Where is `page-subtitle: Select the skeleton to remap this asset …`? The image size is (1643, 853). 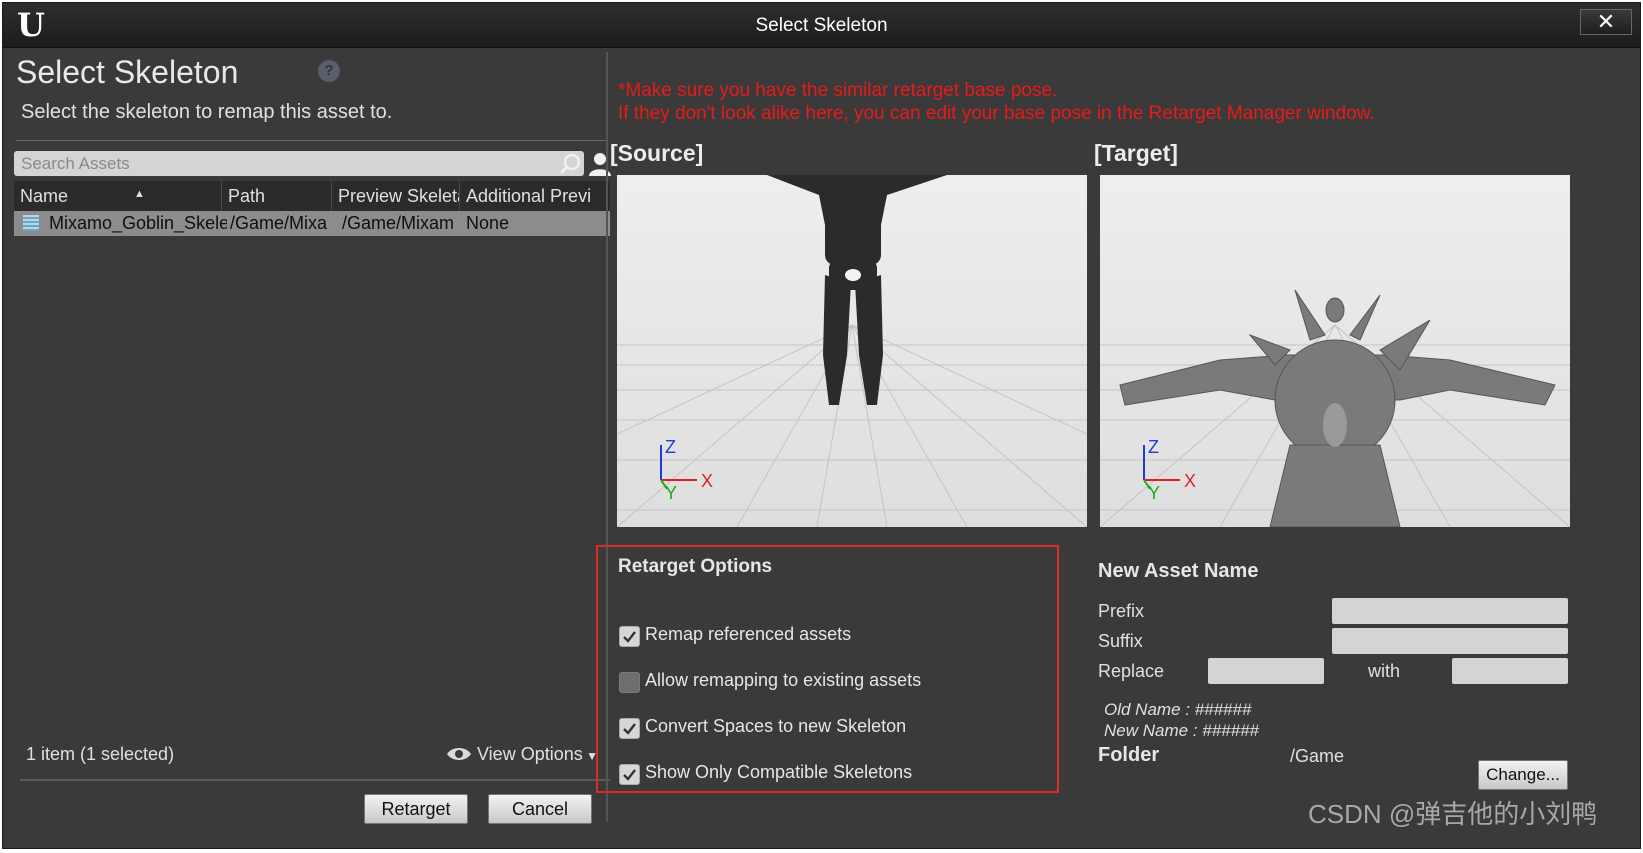
page-subtitle: Select the skeleton to remap this asset … is located at coordinates (207, 112).